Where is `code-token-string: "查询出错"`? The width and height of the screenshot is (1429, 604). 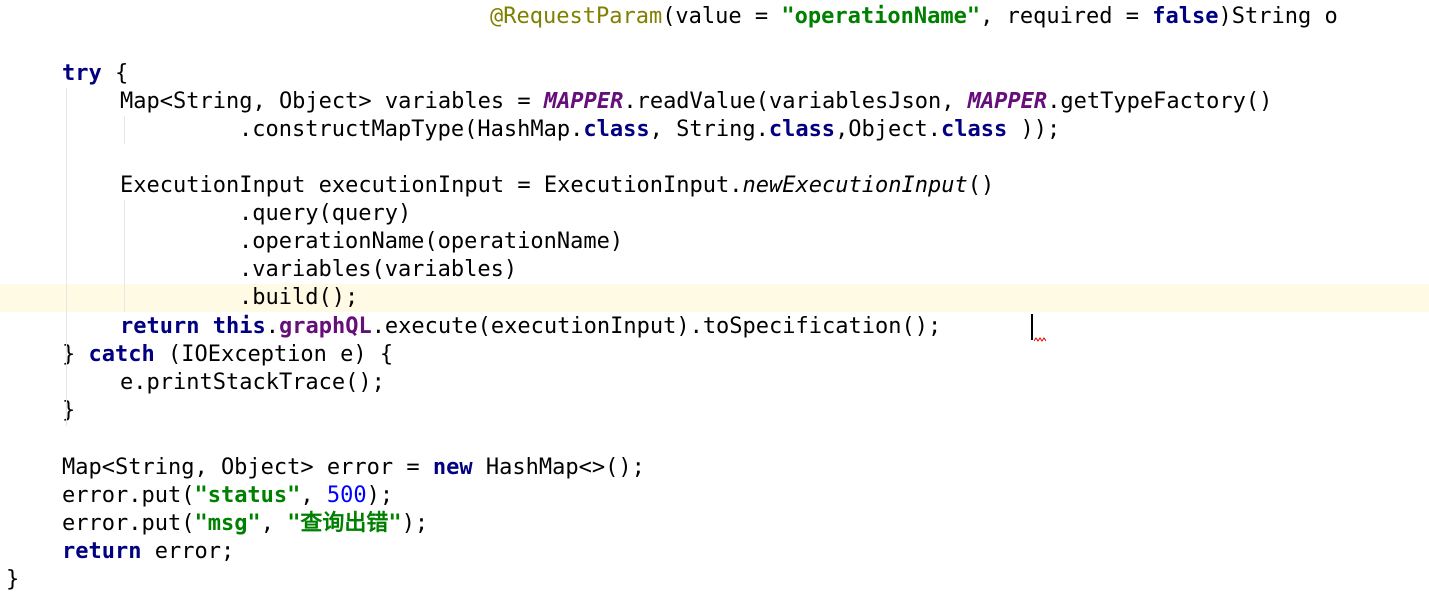
code-token-string: "查询出错" is located at coordinates (344, 523).